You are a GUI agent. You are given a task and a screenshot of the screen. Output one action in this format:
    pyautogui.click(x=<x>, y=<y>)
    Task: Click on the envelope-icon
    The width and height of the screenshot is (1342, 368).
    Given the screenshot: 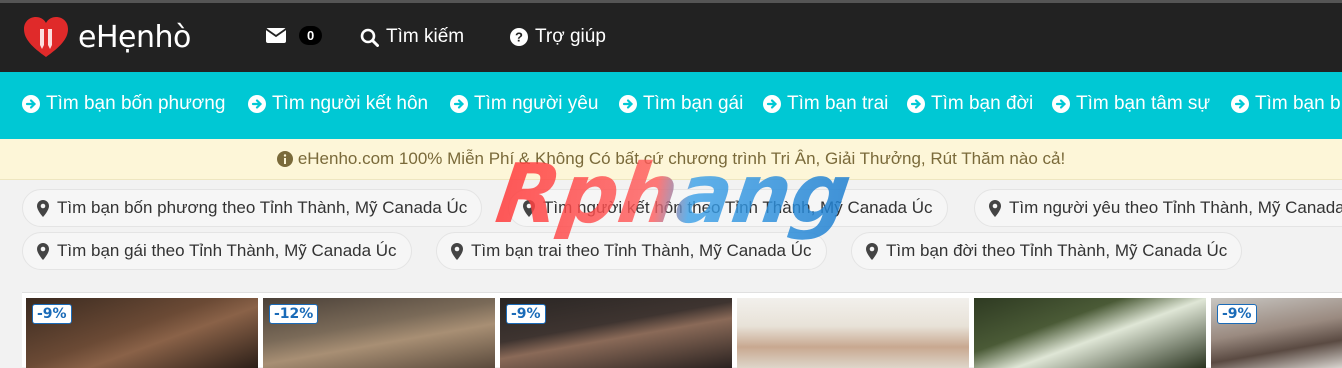 What is the action you would take?
    pyautogui.click(x=276, y=35)
    